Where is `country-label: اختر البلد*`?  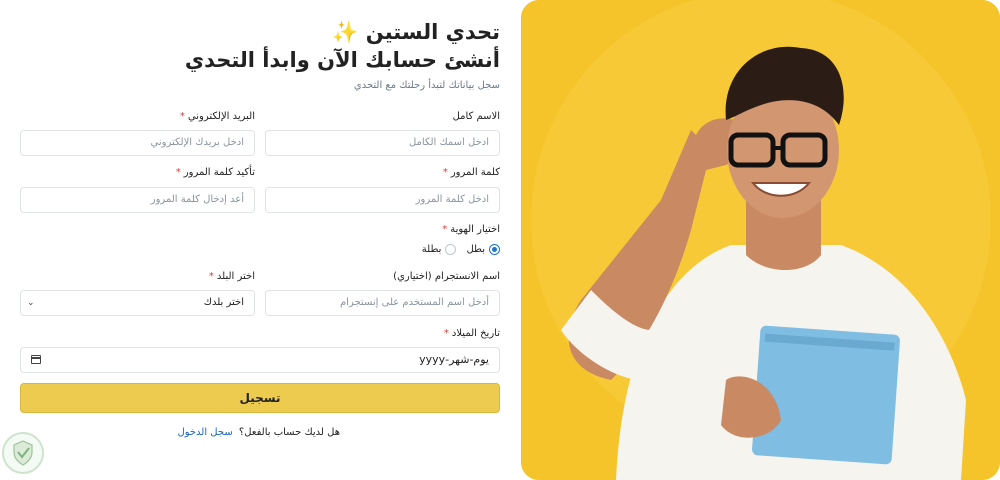 country-label: اختر البلد* is located at coordinates (231, 276).